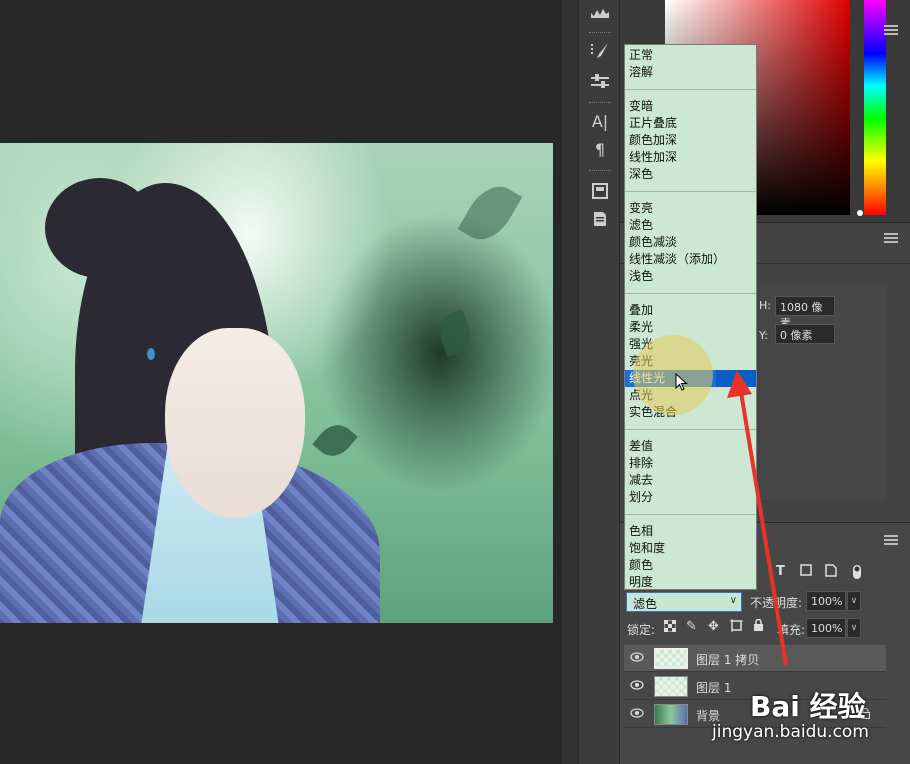  I want to click on paragraph-panel-icon: ¶, so click(600, 149).